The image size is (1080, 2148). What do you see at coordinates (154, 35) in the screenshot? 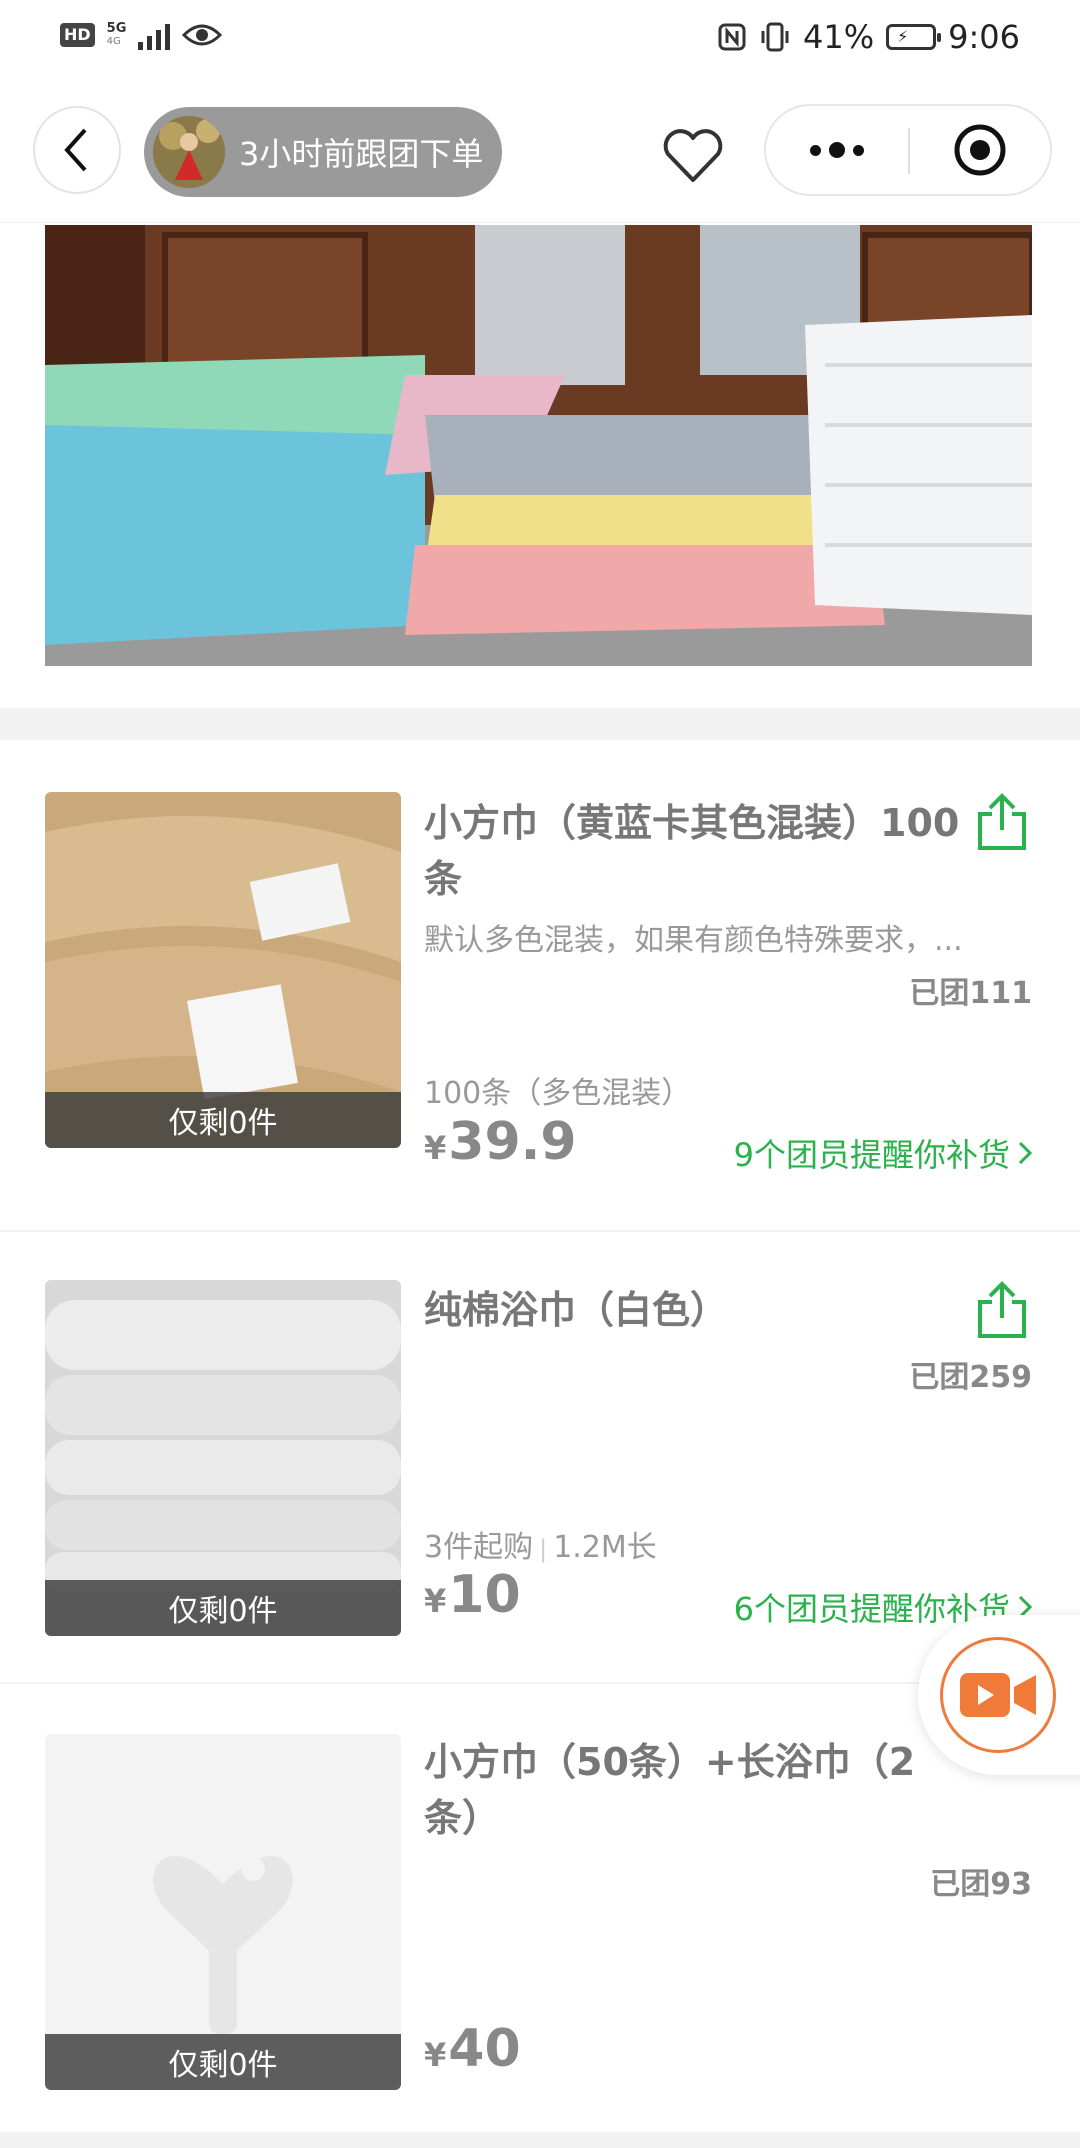
I see `signal-icon` at bounding box center [154, 35].